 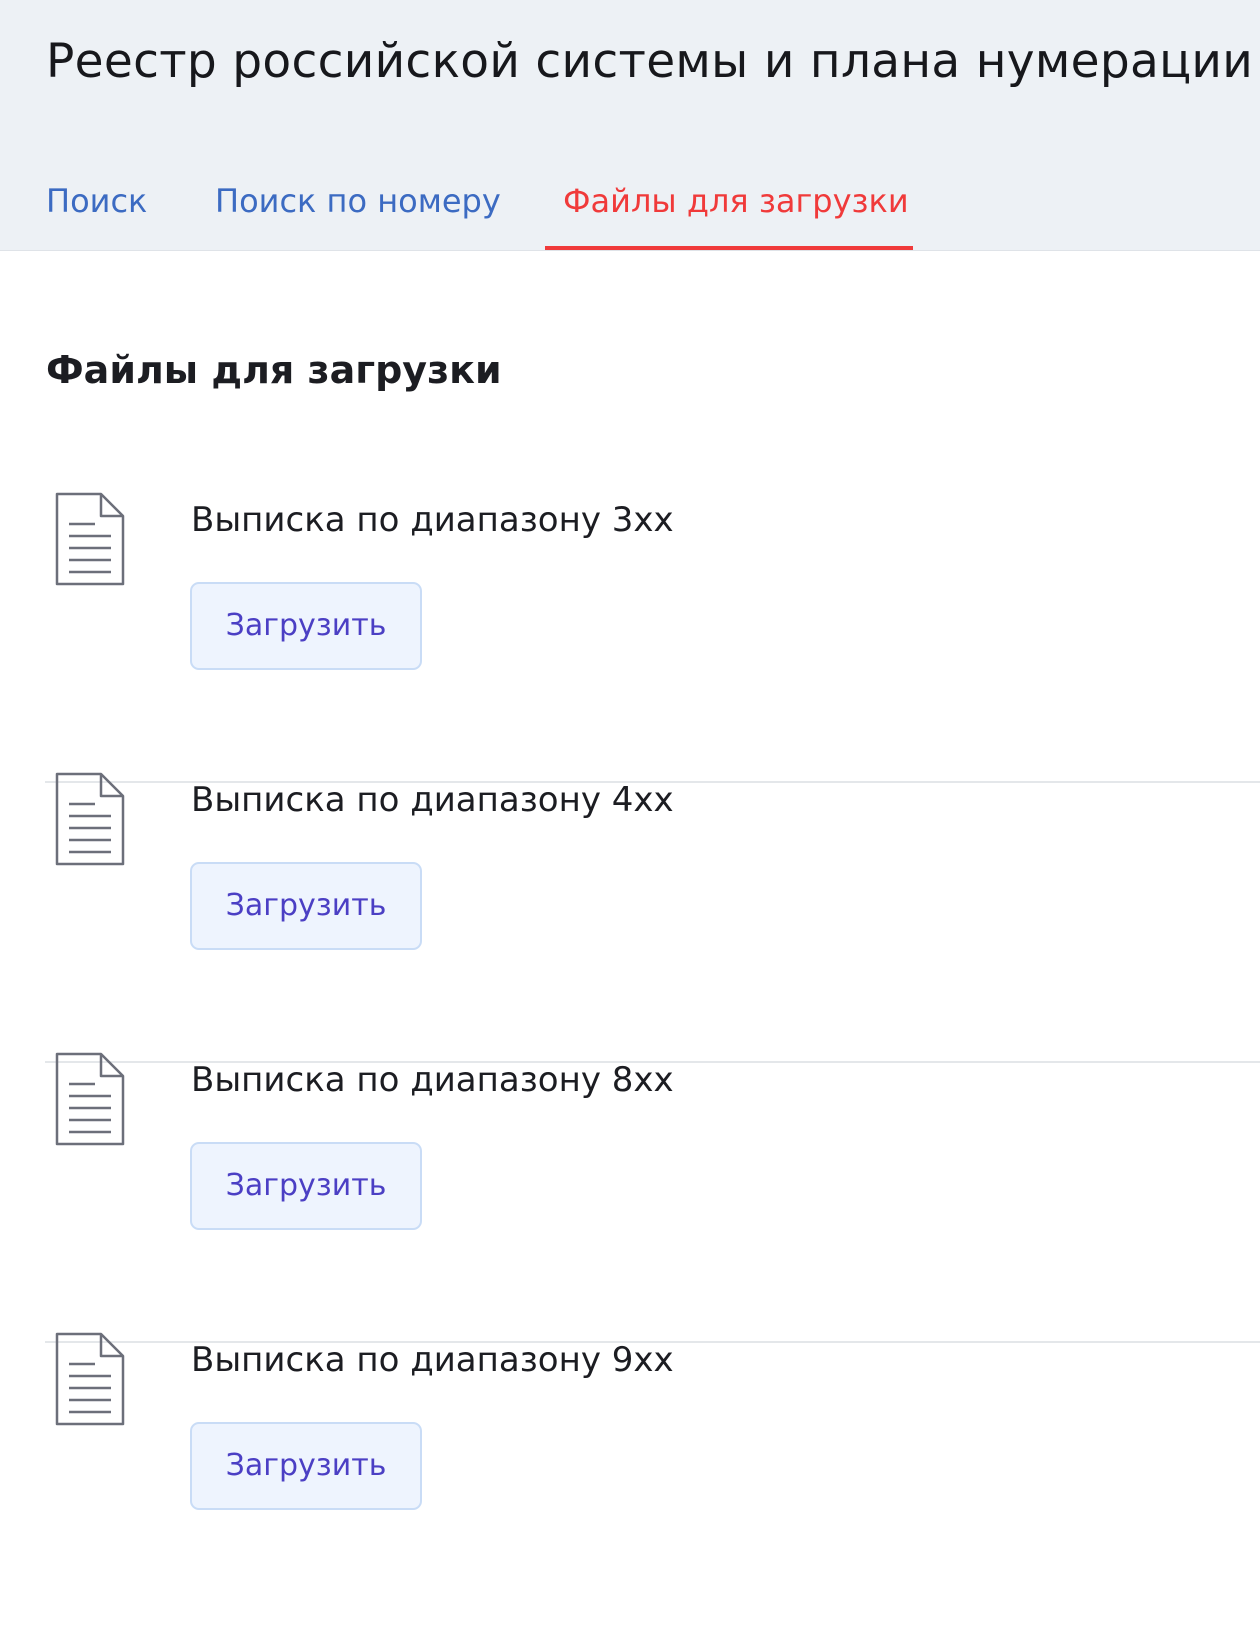 I want to click on file-name: Выписка по диапазону 8xx, so click(x=432, y=1080).